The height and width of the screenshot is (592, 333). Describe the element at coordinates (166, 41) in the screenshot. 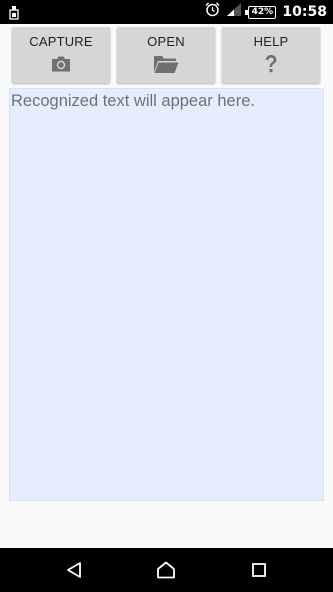

I see `open-button-label: OPEN` at that location.